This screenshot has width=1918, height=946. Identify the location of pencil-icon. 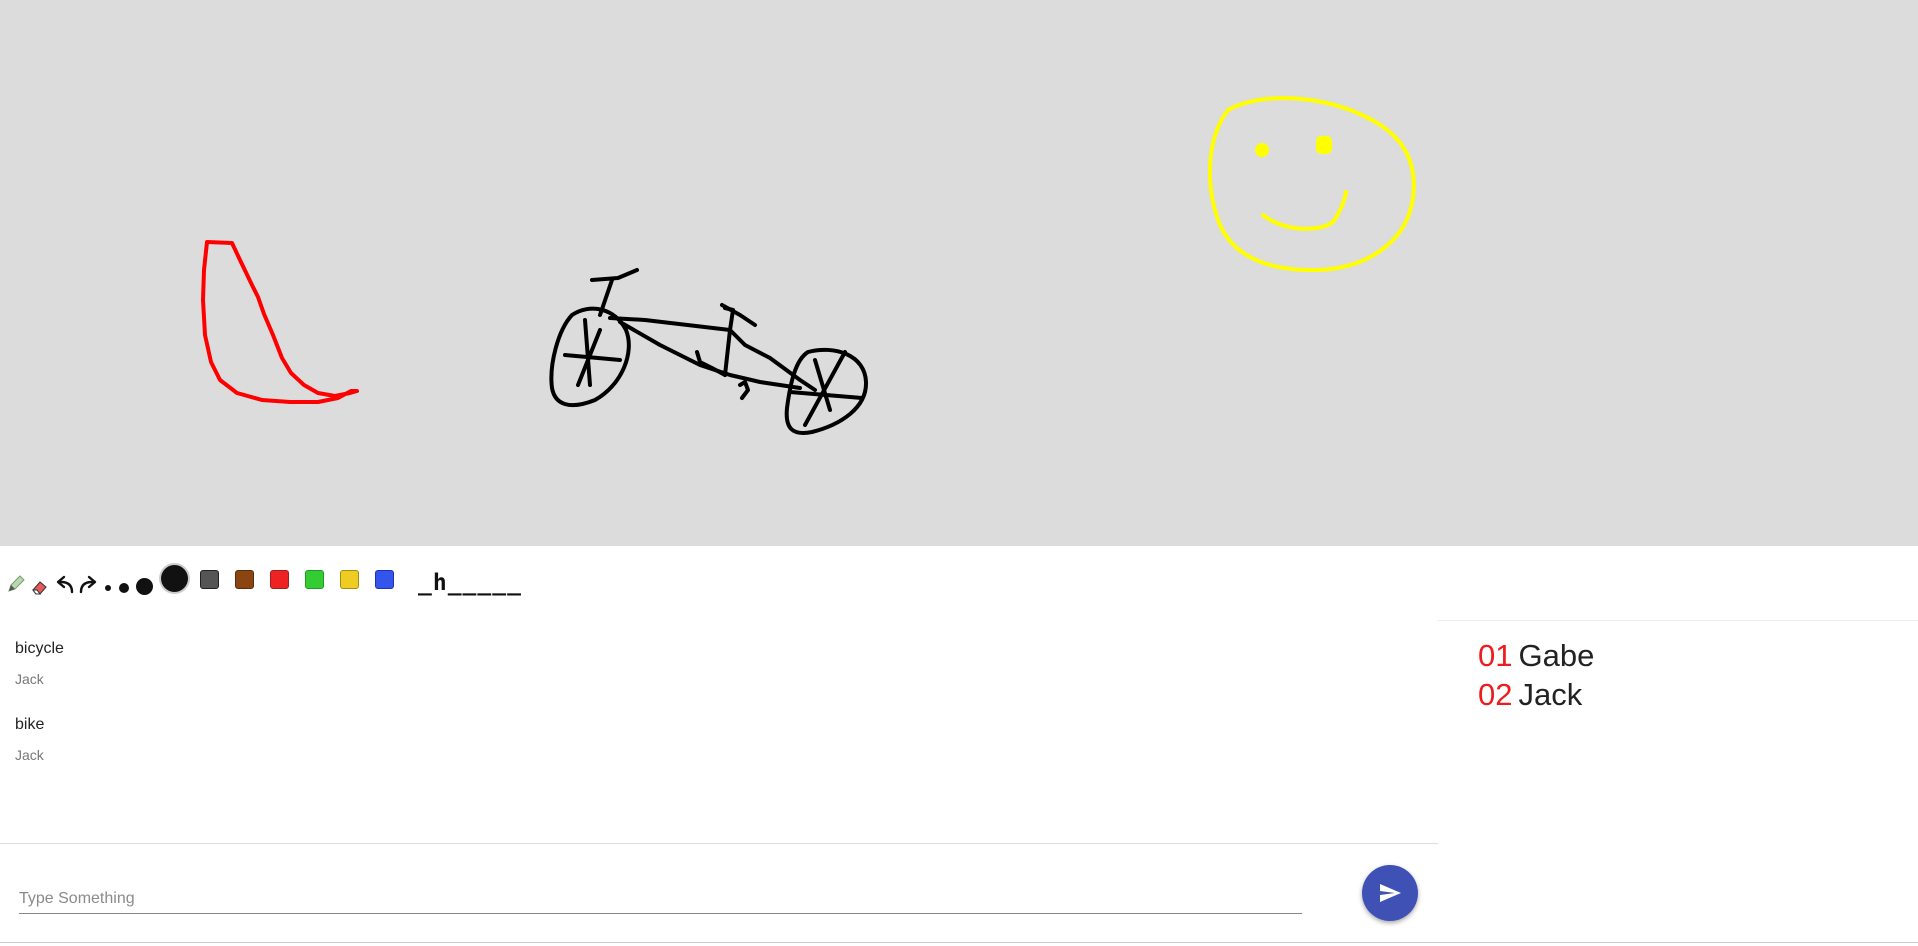
(16, 584).